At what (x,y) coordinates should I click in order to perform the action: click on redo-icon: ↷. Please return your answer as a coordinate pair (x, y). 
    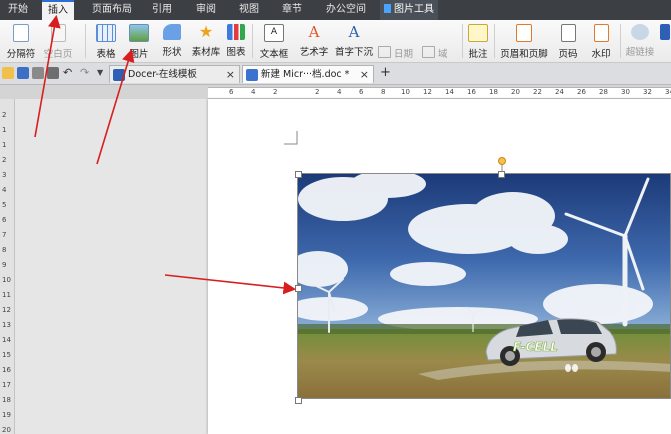
    Looking at the image, I should click on (86, 73).